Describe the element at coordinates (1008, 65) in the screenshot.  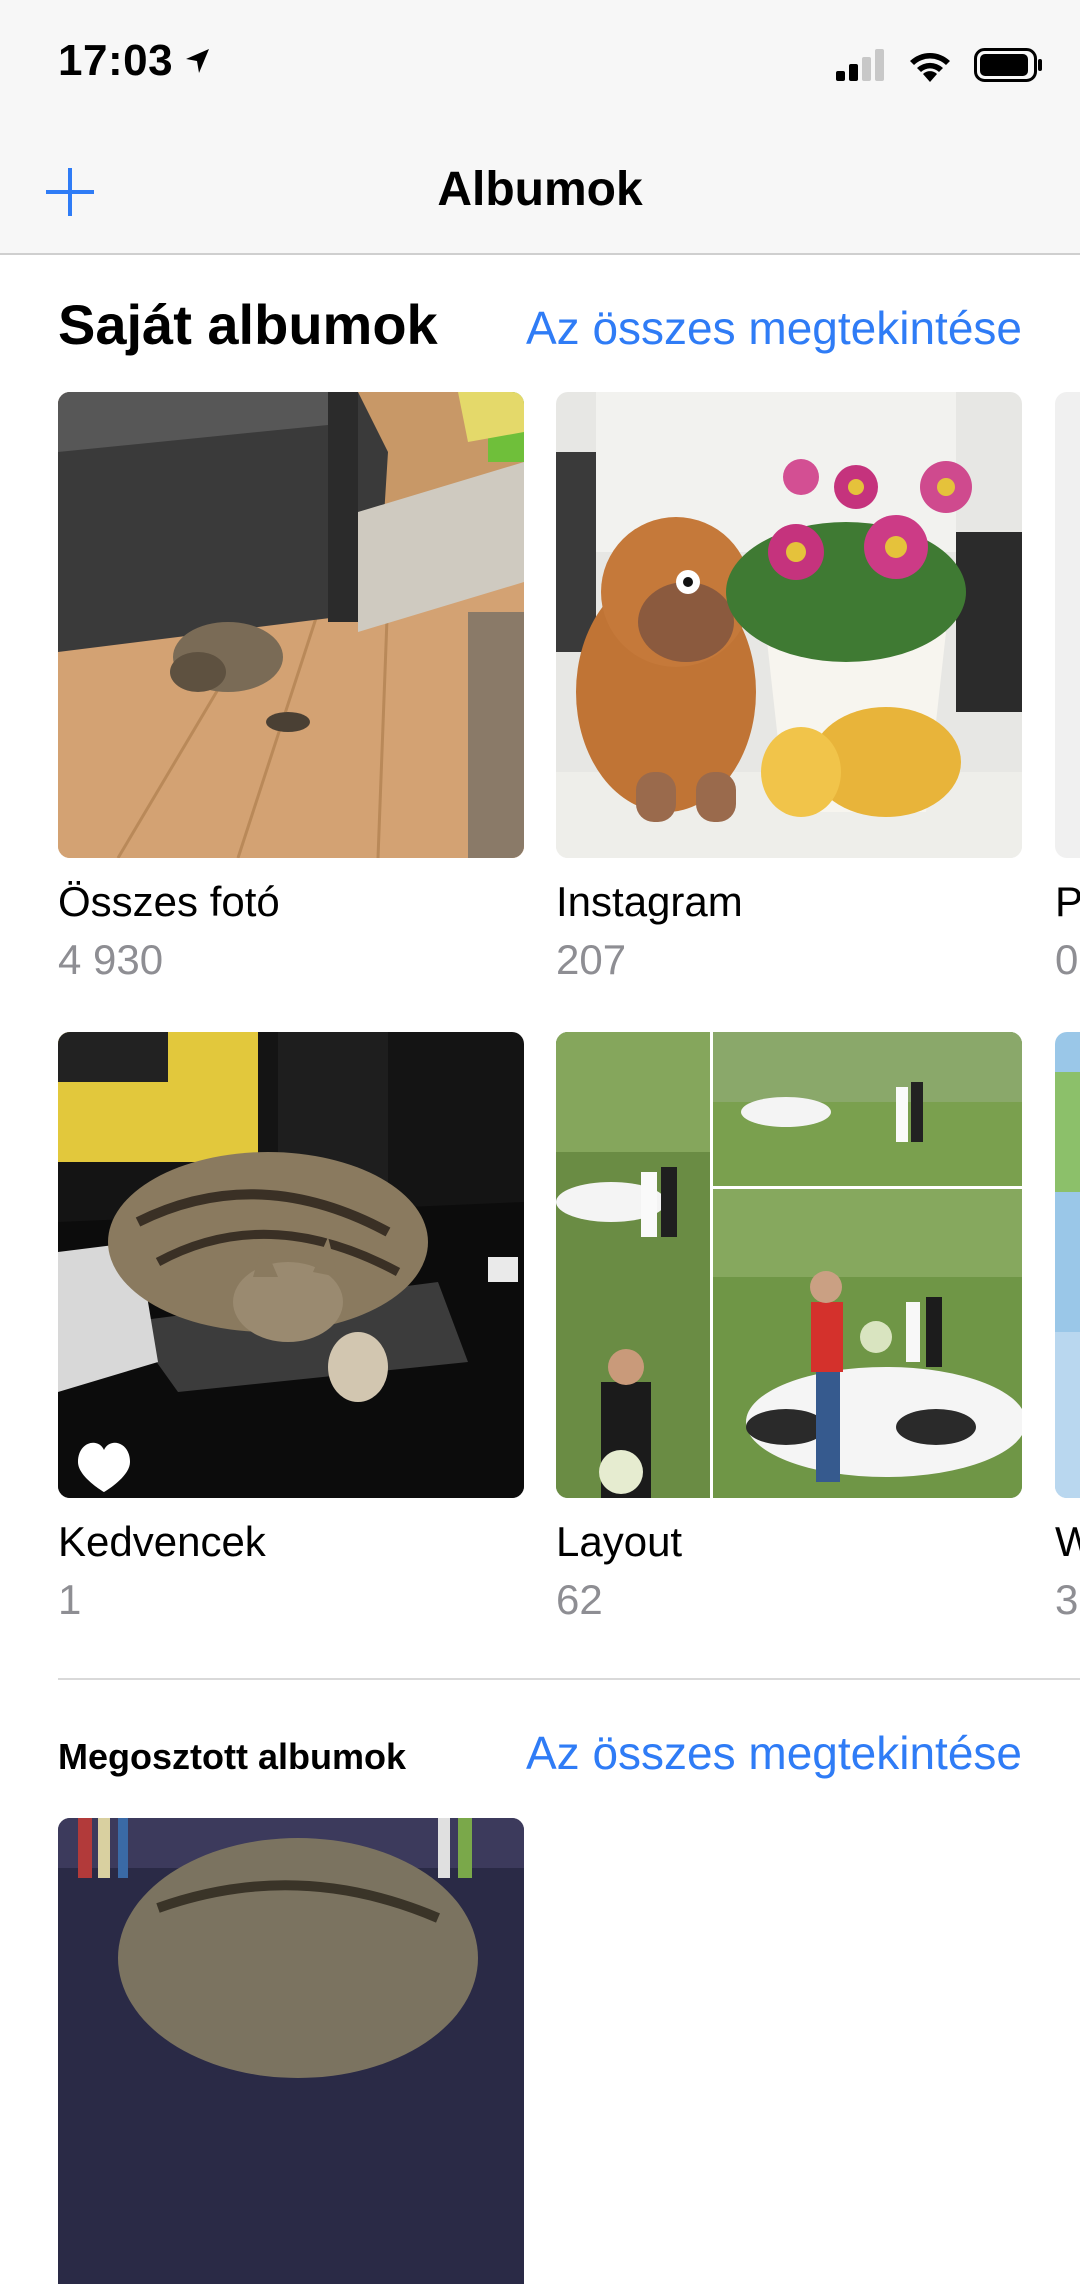
I see `battery-icon` at that location.